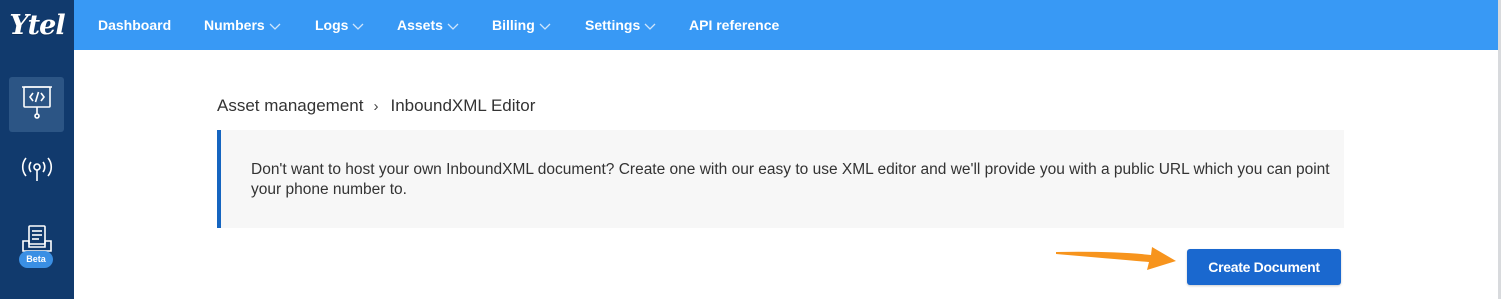 The image size is (1501, 299). I want to click on sidebar: Ytel Beta, so click(37, 149).